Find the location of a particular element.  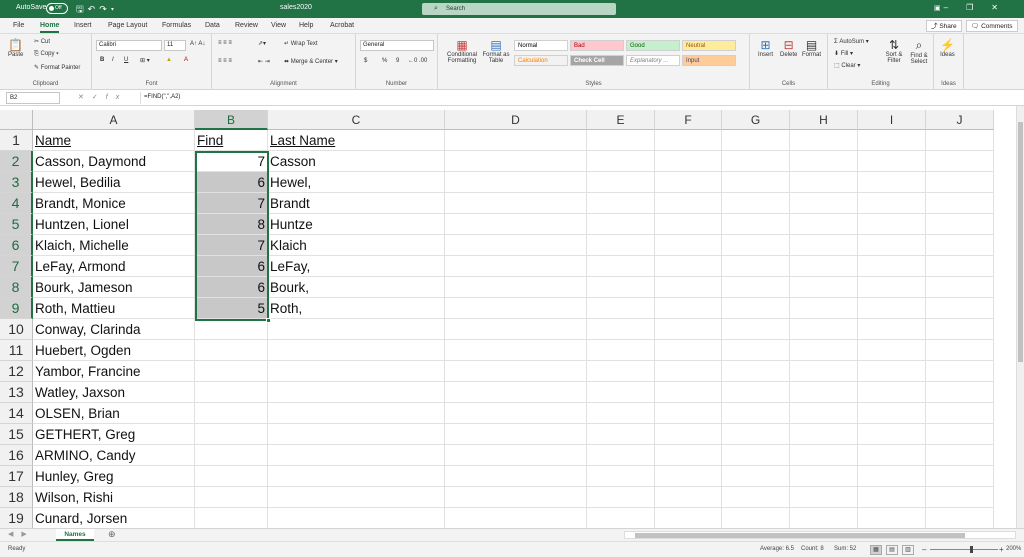

font-name-dropdown: Calibri is located at coordinates (129, 45).